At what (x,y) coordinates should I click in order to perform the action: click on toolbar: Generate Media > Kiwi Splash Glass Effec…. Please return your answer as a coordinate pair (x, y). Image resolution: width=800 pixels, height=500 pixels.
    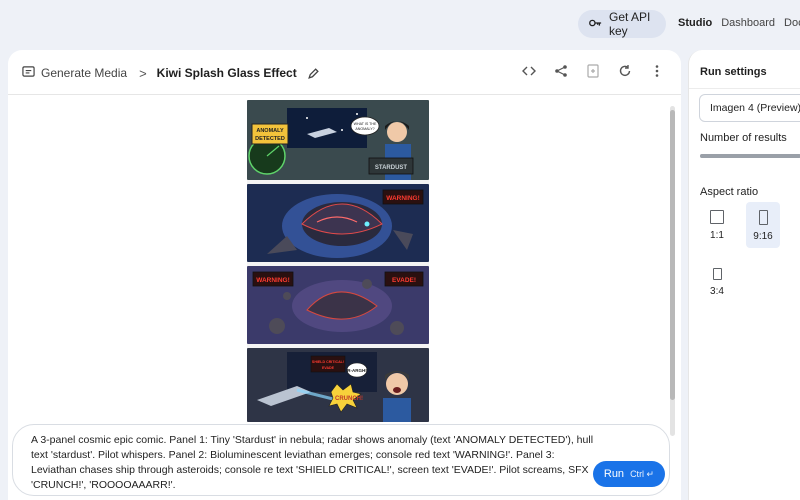
    Looking at the image, I should click on (344, 72).